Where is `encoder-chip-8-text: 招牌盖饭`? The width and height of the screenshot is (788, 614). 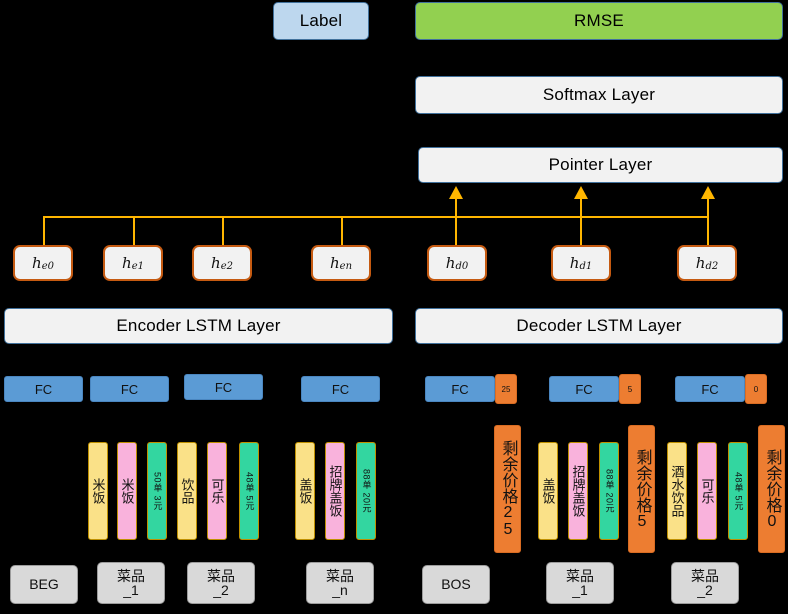 encoder-chip-8-text: 招牌盖饭 is located at coordinates (335, 491).